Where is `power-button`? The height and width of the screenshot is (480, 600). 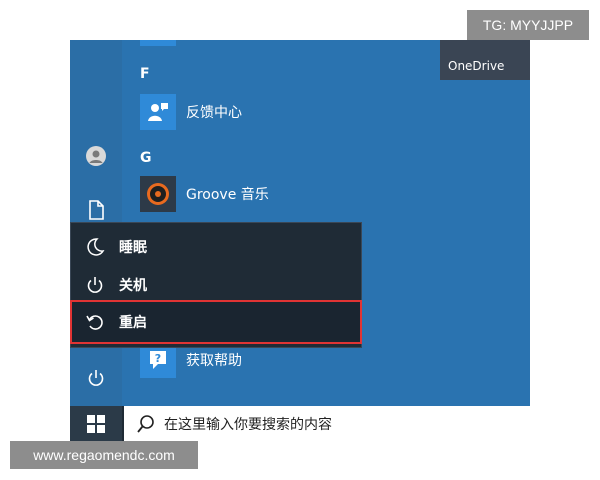
power-button is located at coordinates (96, 378).